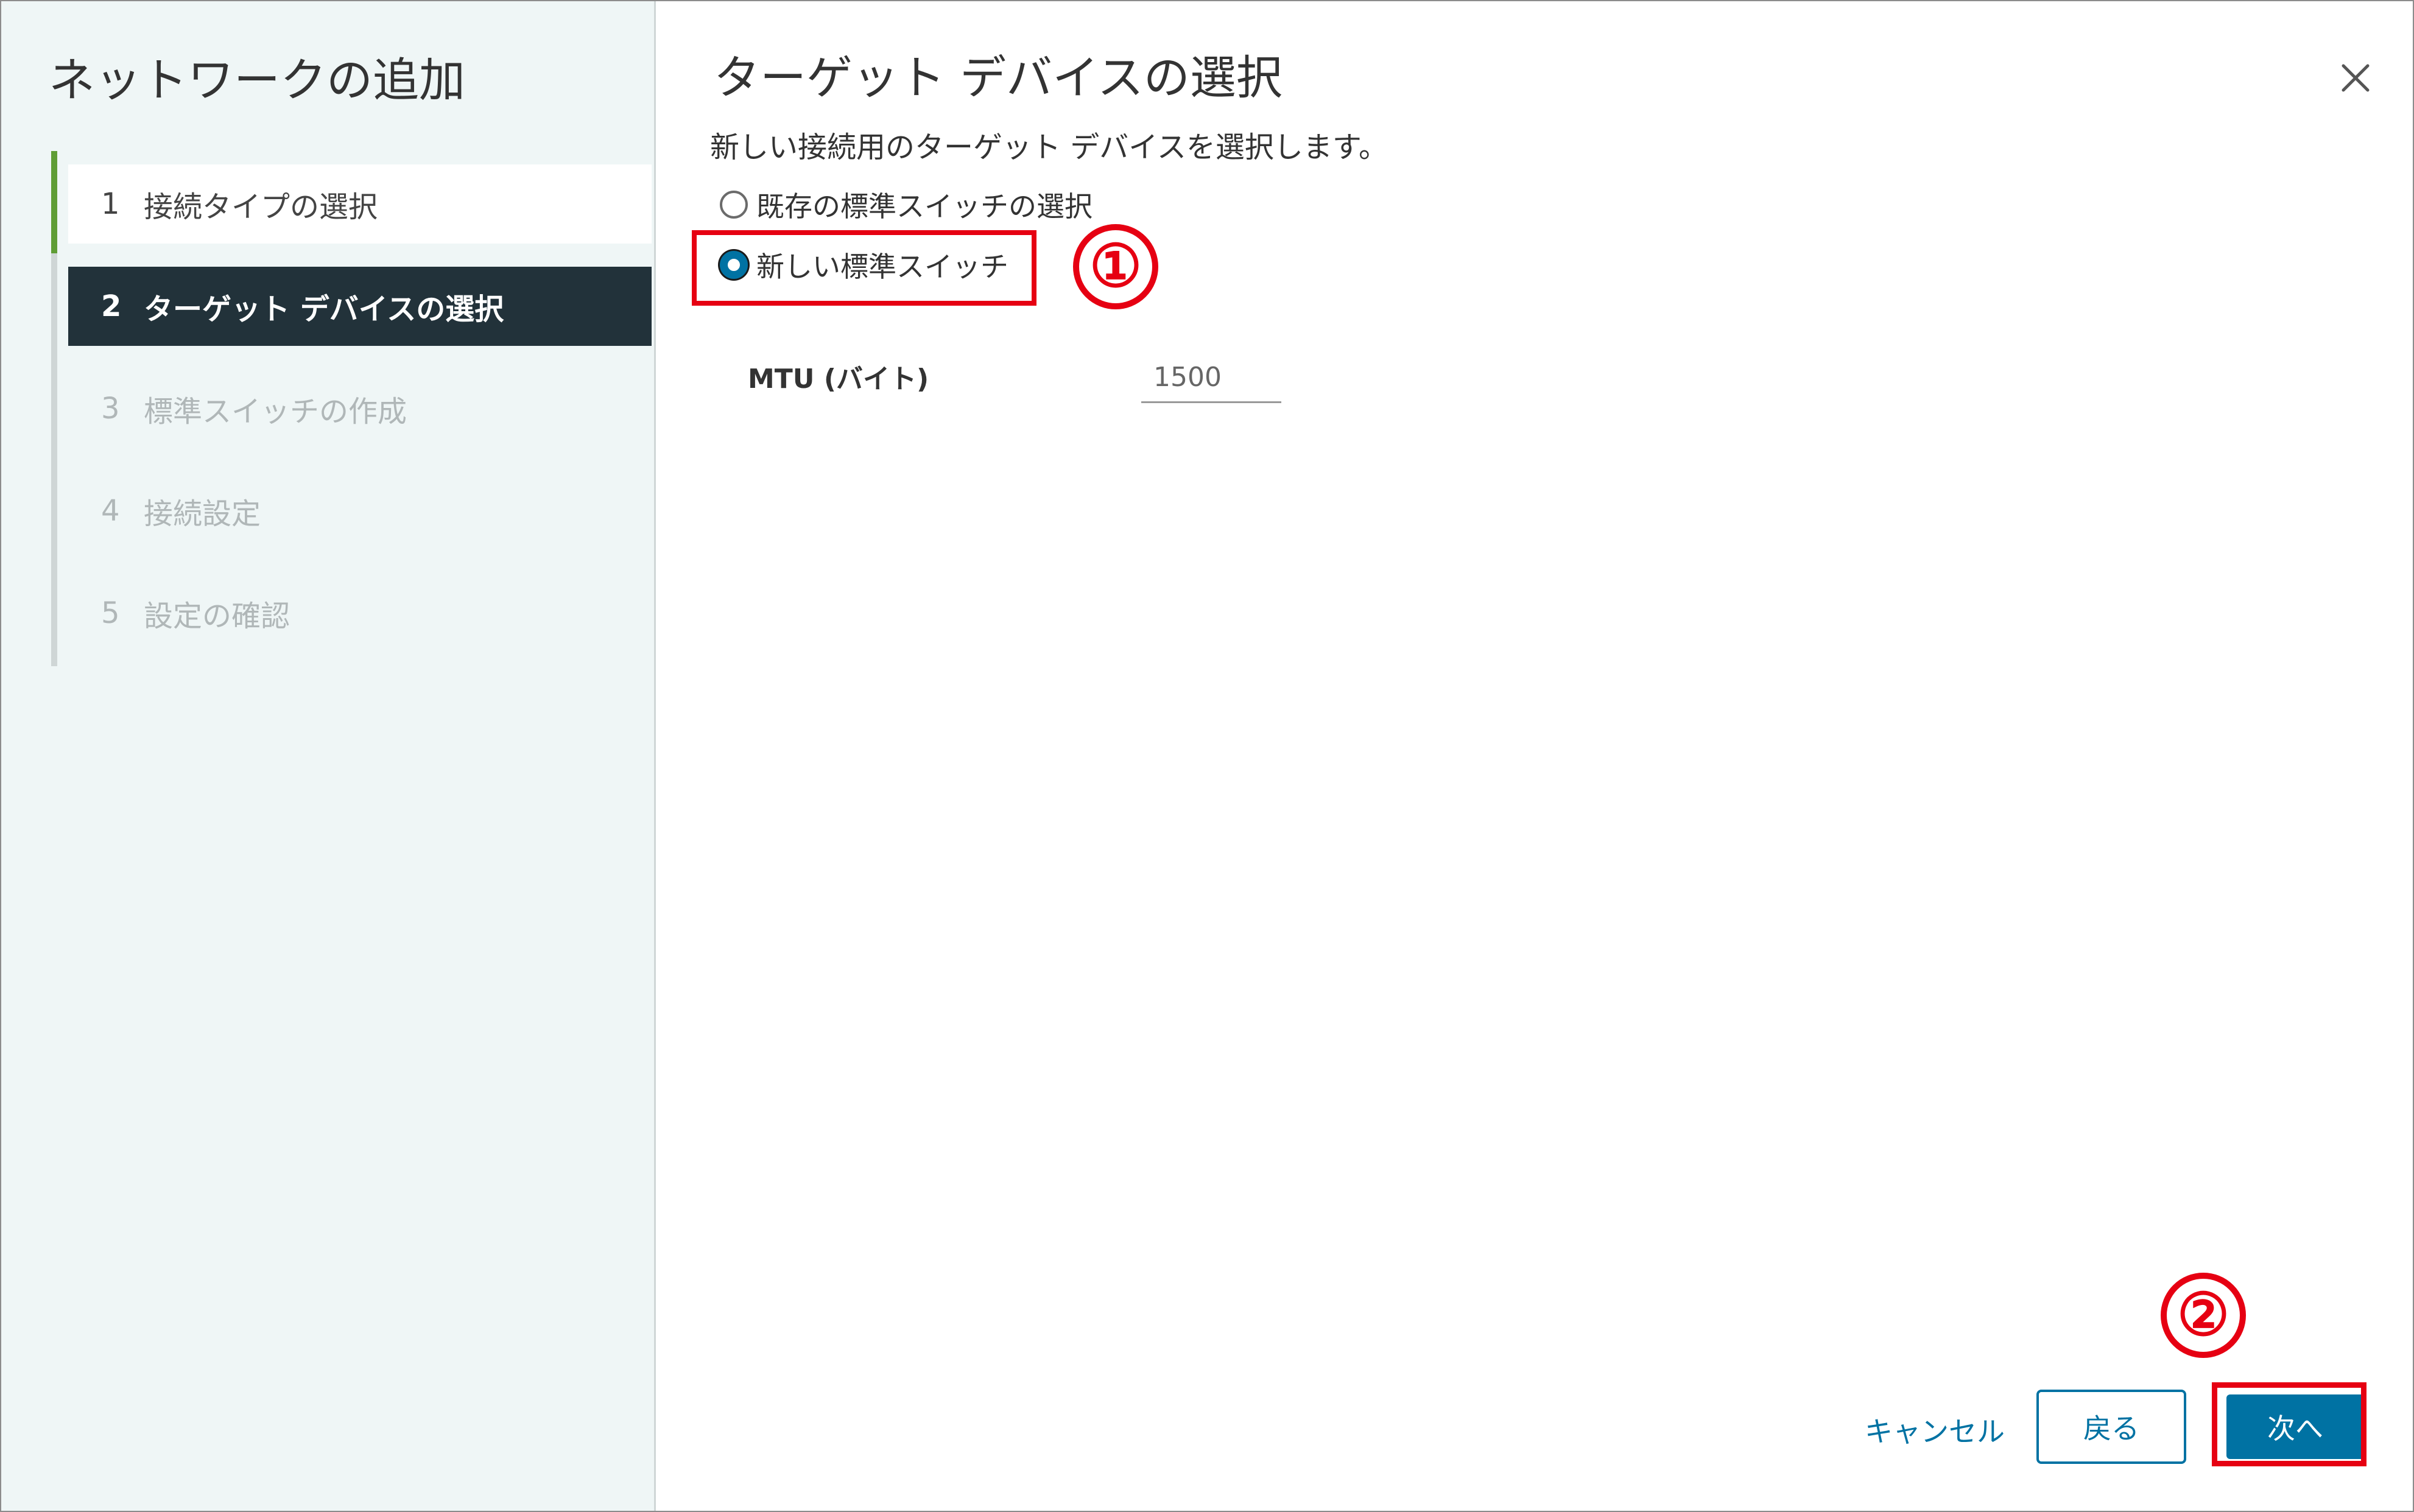 This screenshot has height=1512, width=2414. I want to click on mtu-label: MTU (バイト), so click(838, 379).